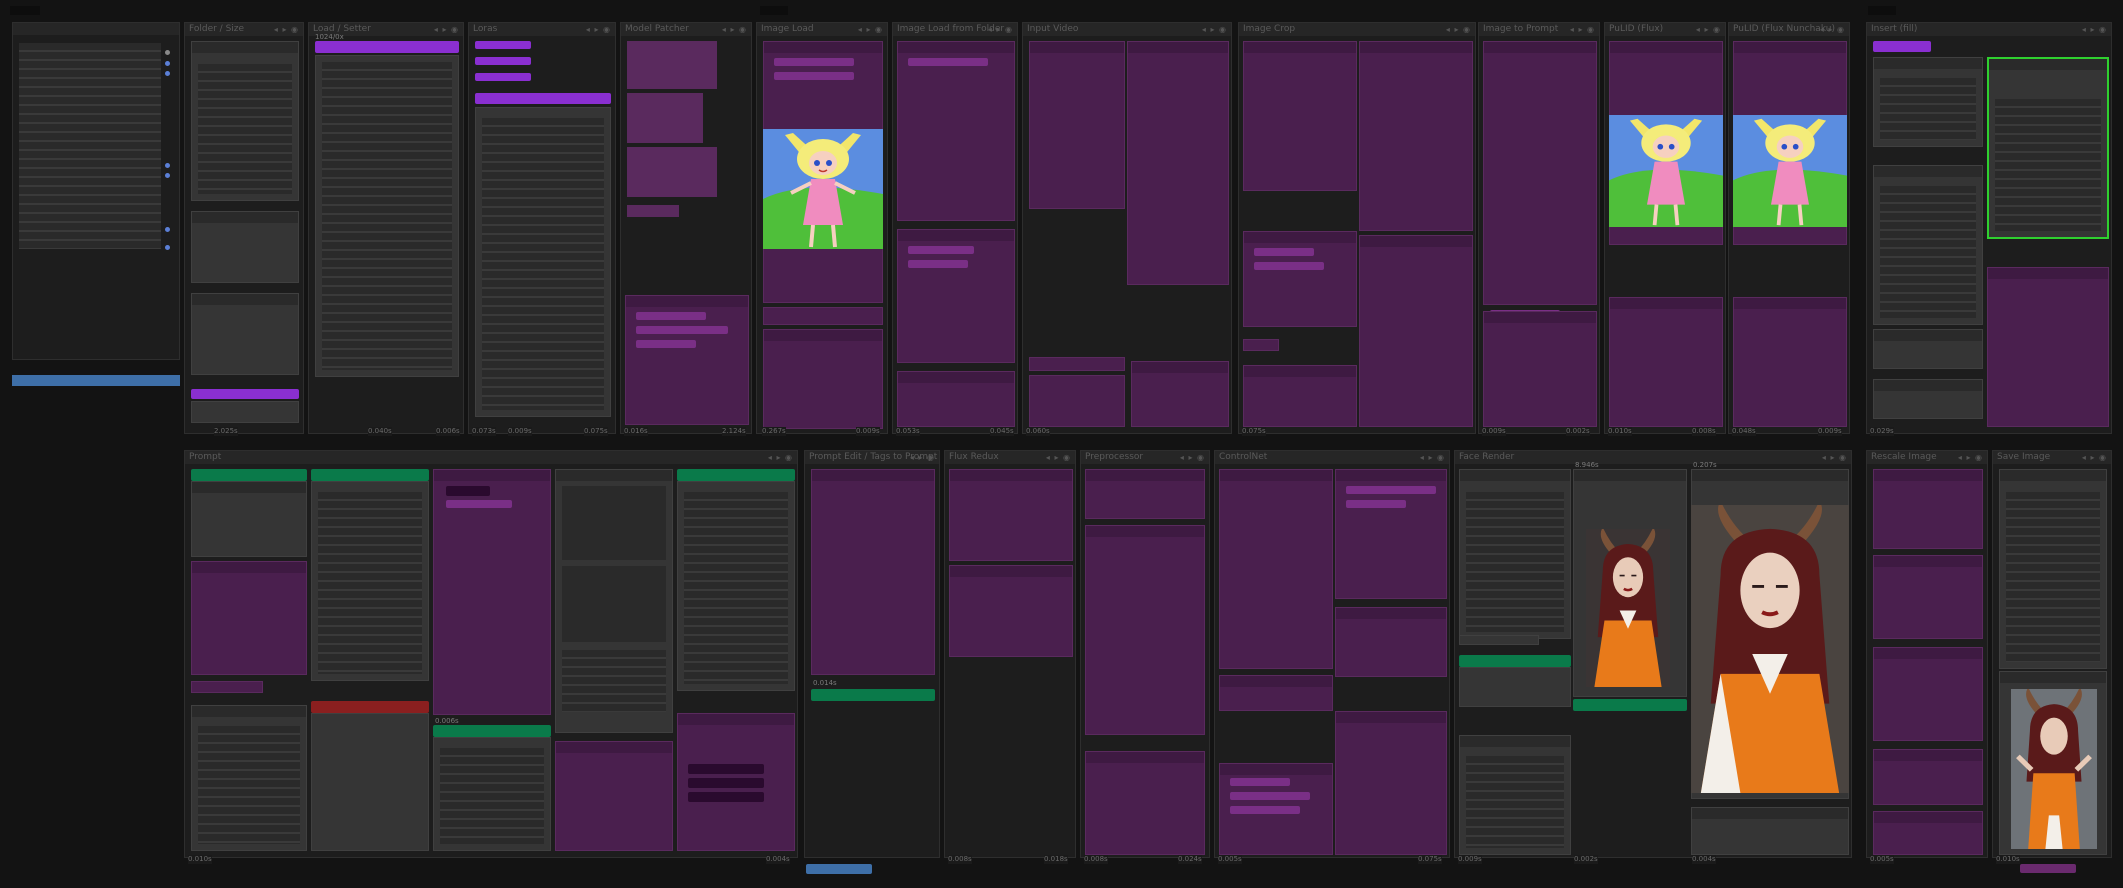 Image resolution: width=2123 pixels, height=888 pixels. Describe the element at coordinates (774, 10) in the screenshot. I see `workspace-tag-mid` at that location.